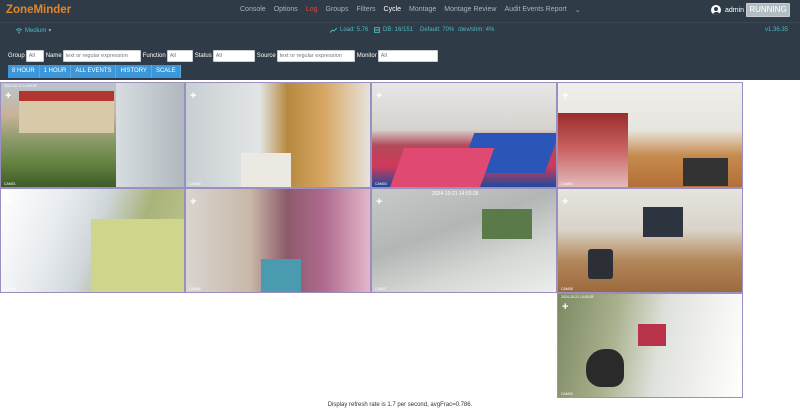 The height and width of the screenshot is (410, 800). What do you see at coordinates (567, 289) in the screenshot?
I see `monitor-name: CAM08` at bounding box center [567, 289].